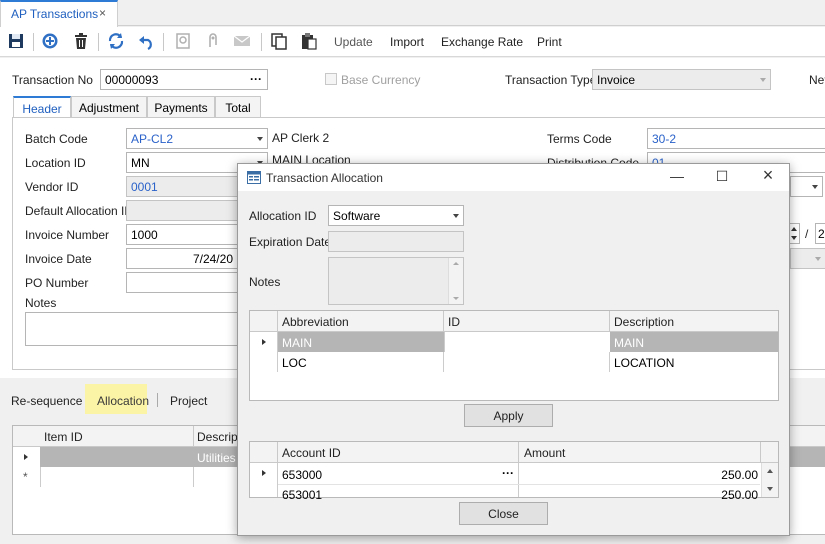  What do you see at coordinates (264, 342) in the screenshot?
I see `row-indicator-icon` at bounding box center [264, 342].